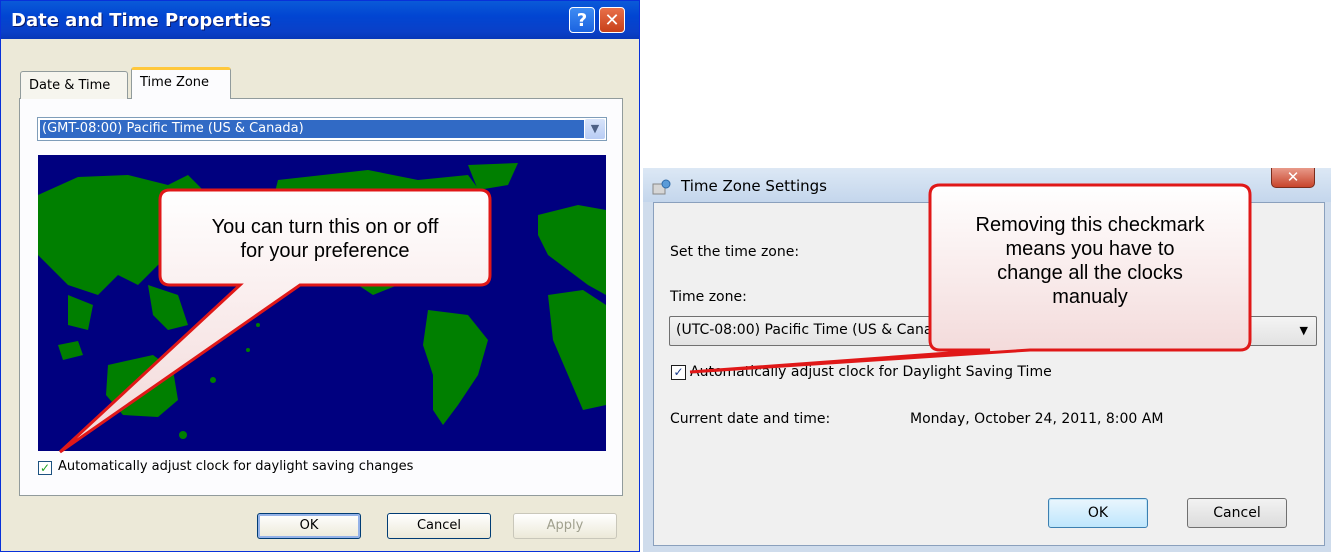  I want to click on callout-right-line: means you have to, so click(1090, 249).